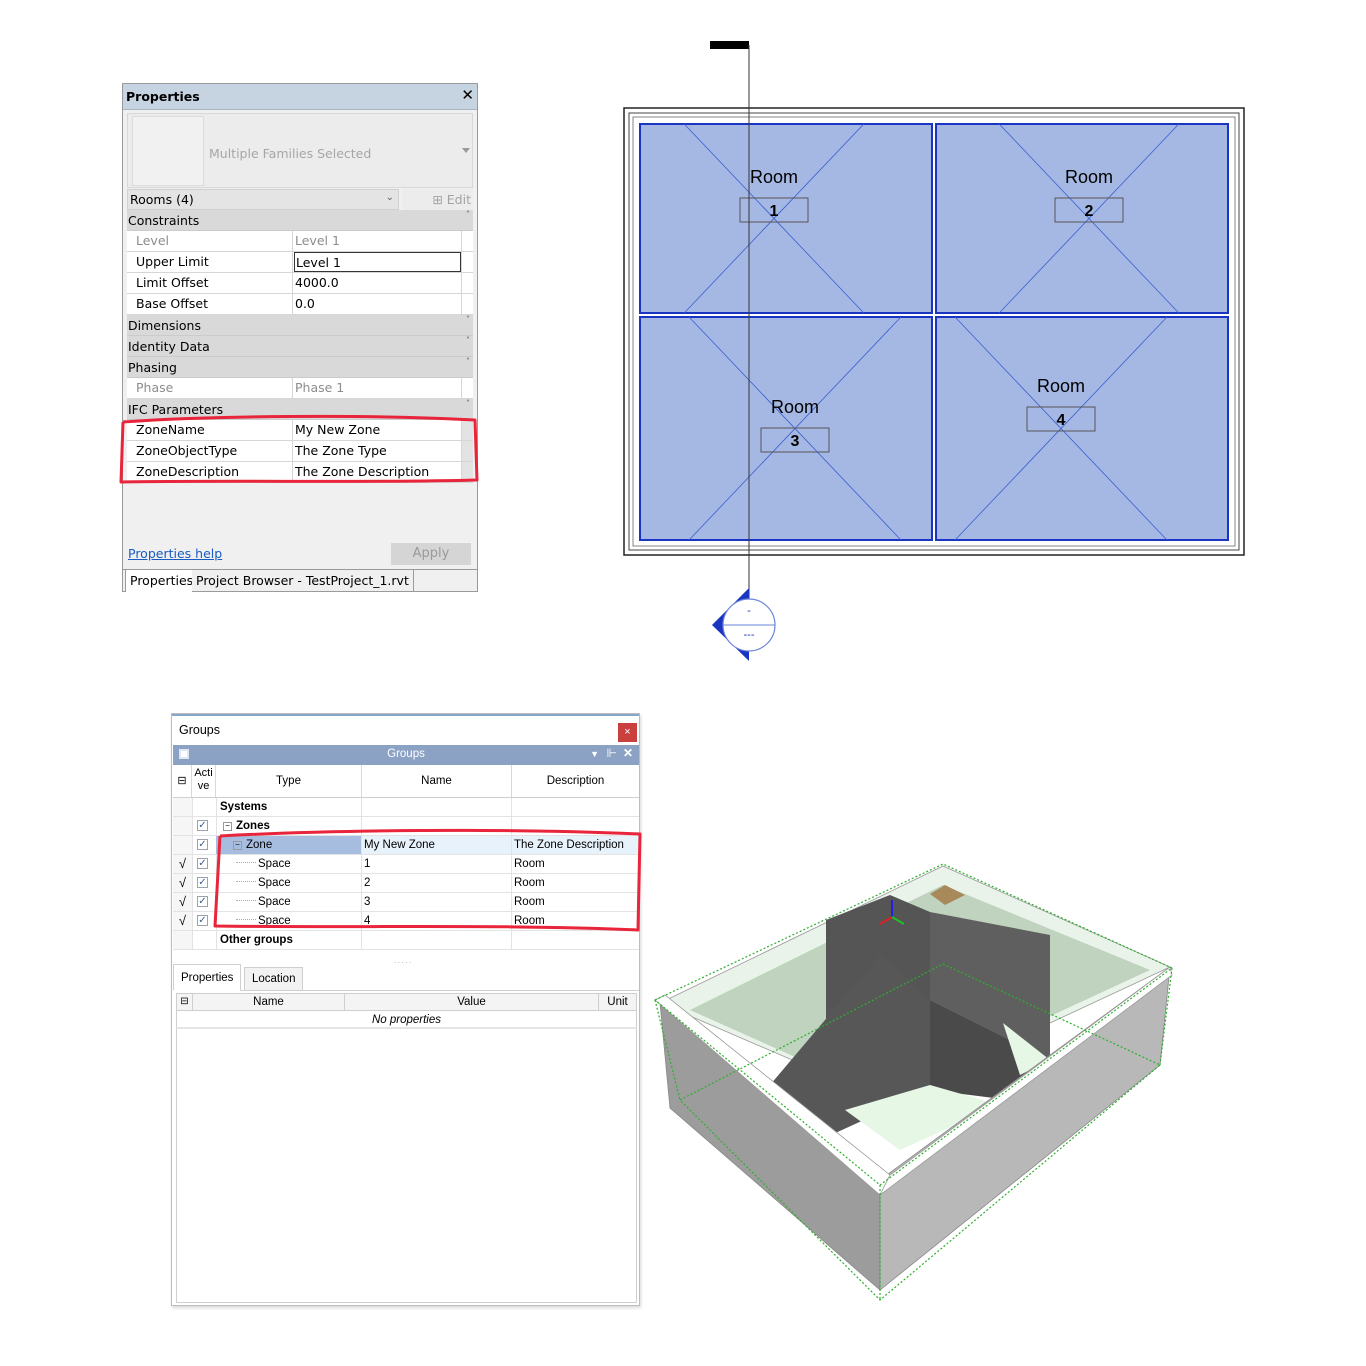 The height and width of the screenshot is (1366, 1366). I want to click on section-head-icon, so click(729, 45).